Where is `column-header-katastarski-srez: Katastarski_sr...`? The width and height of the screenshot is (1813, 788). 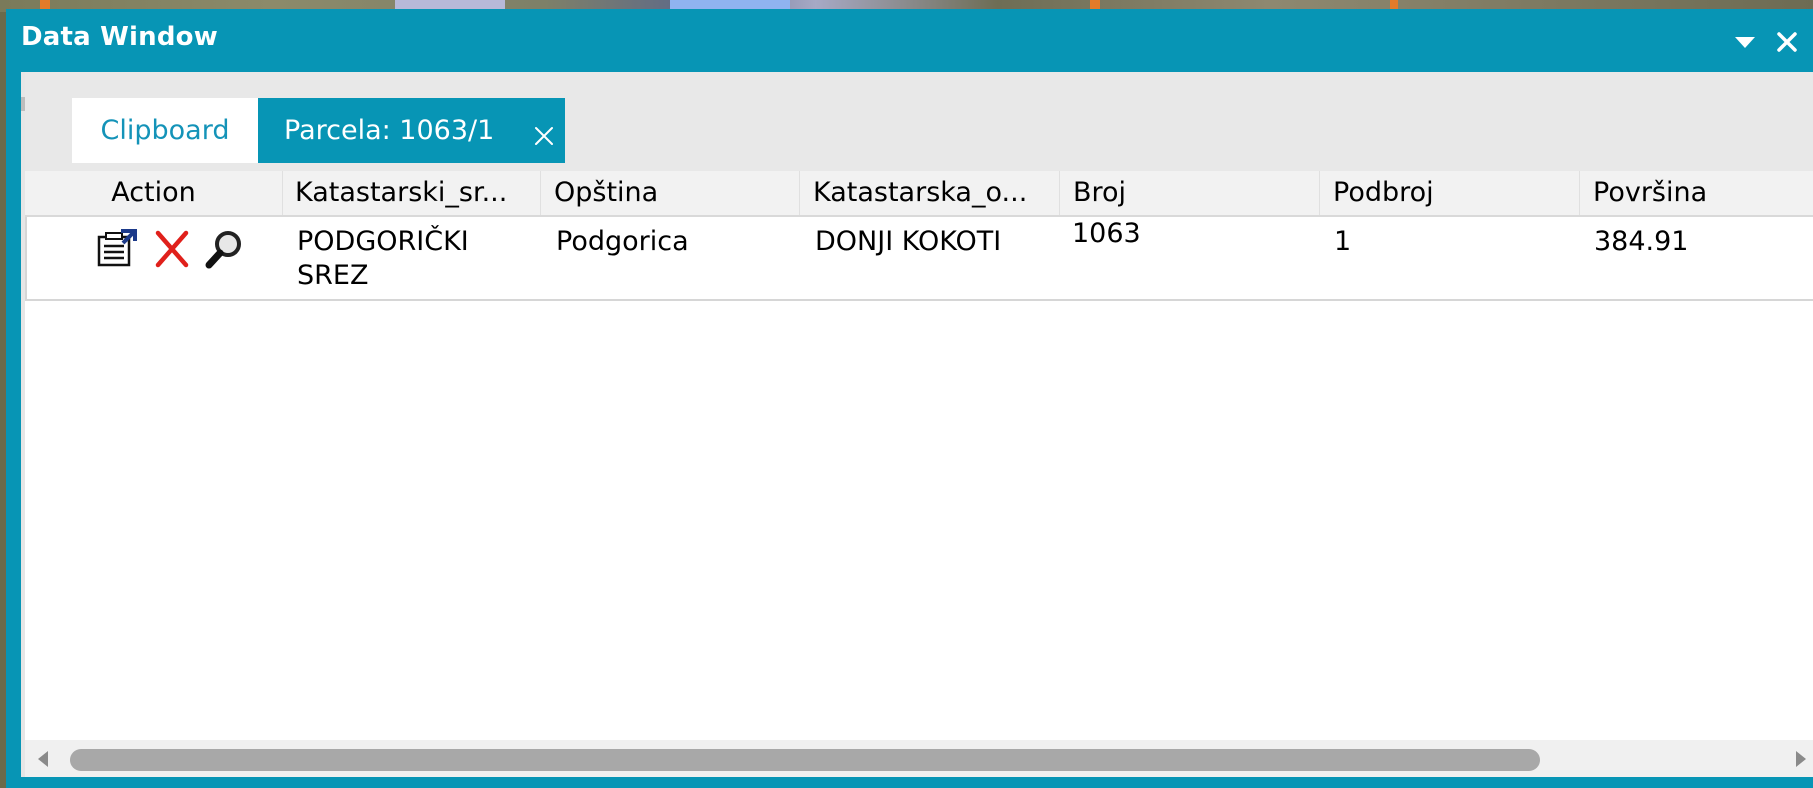
column-header-katastarski-srez: Katastarski_sr... is located at coordinates (411, 193).